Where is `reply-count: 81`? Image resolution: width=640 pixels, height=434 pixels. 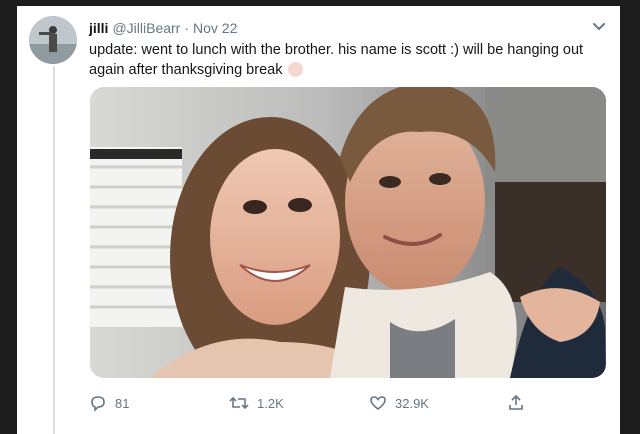 reply-count: 81 is located at coordinates (122, 403).